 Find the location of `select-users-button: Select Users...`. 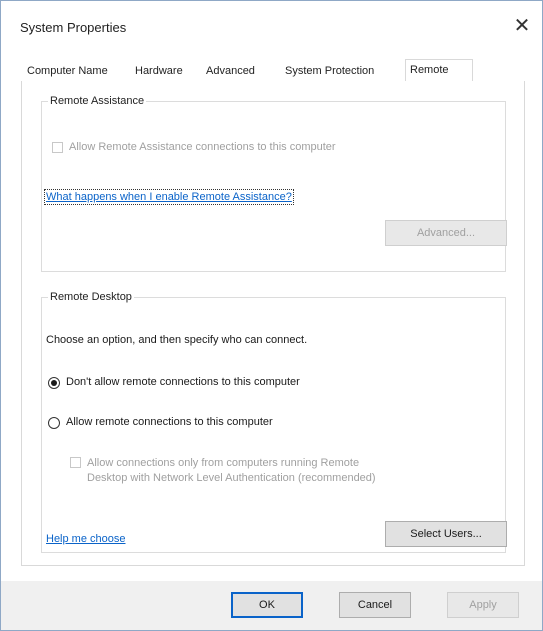

select-users-button: Select Users... is located at coordinates (446, 534).